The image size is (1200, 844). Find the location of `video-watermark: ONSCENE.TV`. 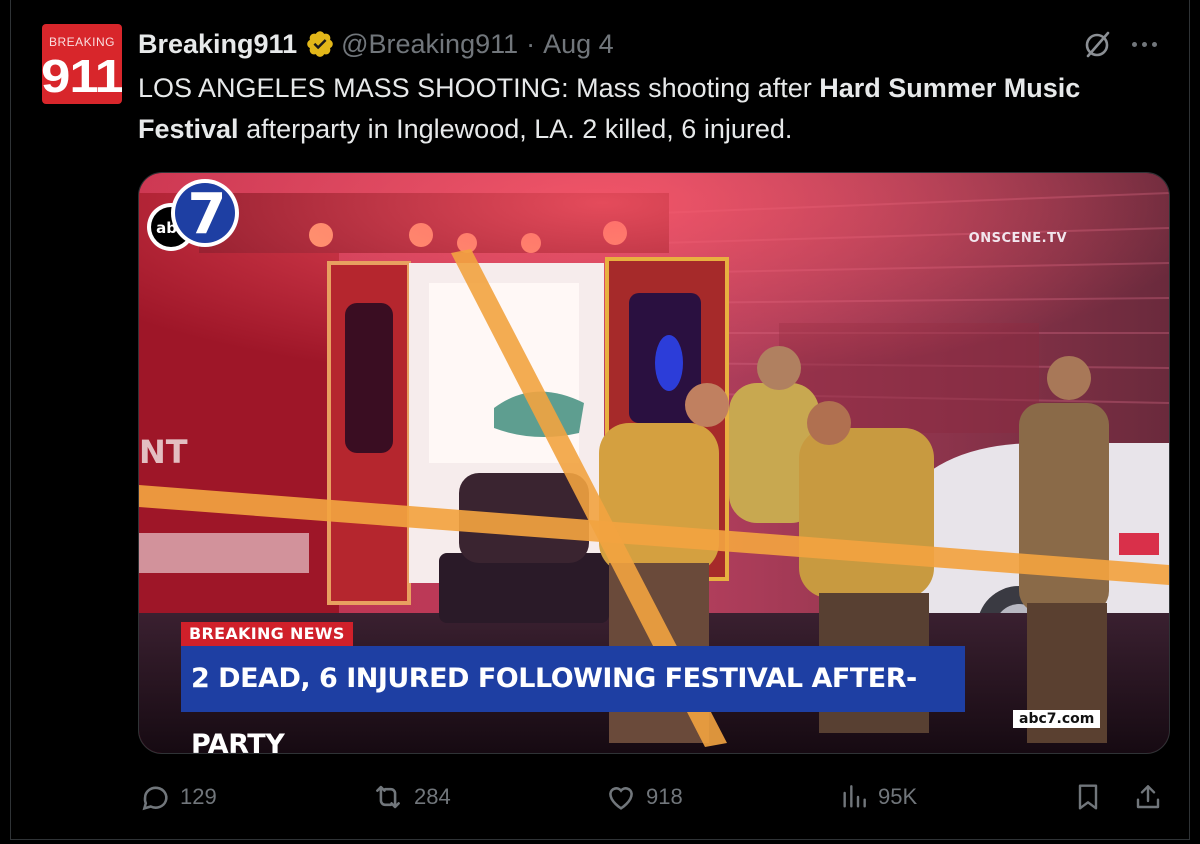

video-watermark: ONSCENE.TV is located at coordinates (1017, 238).